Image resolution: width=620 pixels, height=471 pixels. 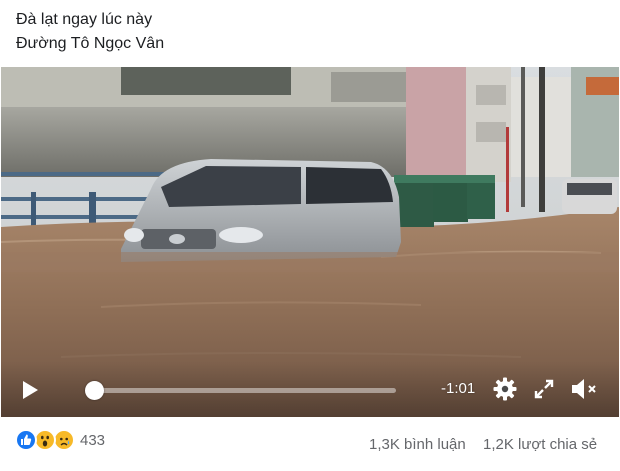 What do you see at coordinates (90, 43) in the screenshot?
I see `post-text-line-2: Đường Tô Ngọc Vân` at bounding box center [90, 43].